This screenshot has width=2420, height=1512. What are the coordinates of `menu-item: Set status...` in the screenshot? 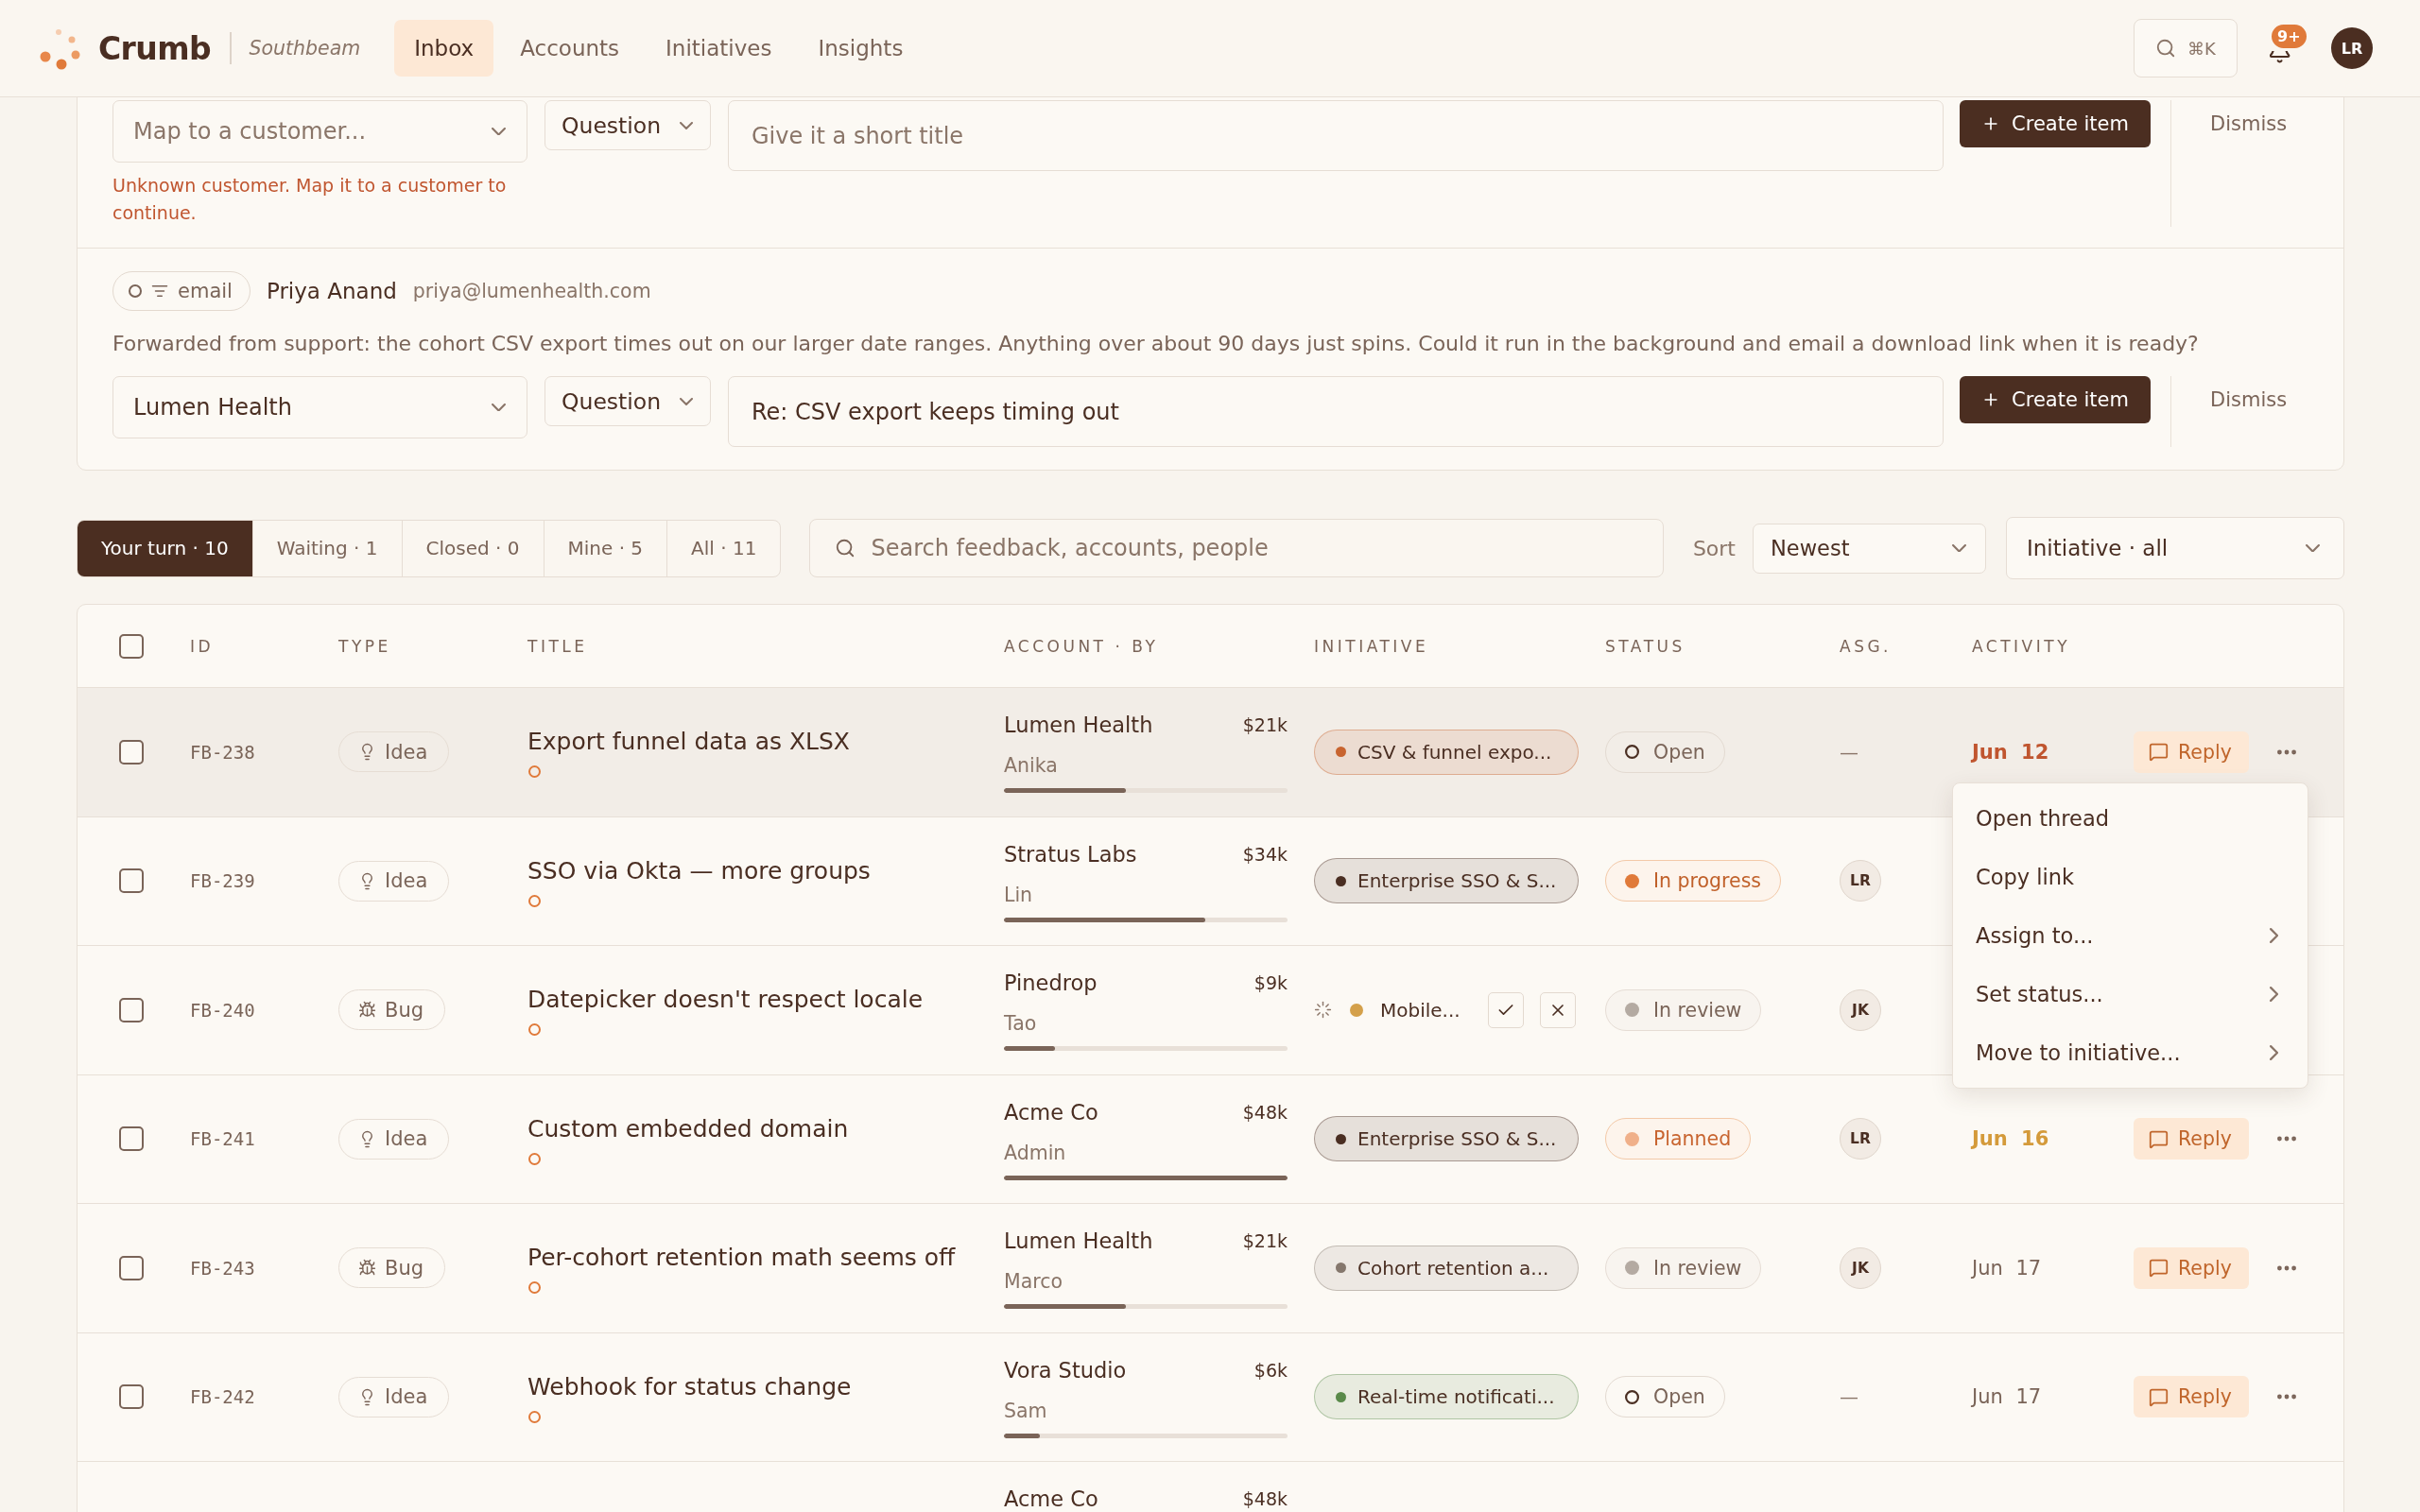 It's located at (2131, 994).